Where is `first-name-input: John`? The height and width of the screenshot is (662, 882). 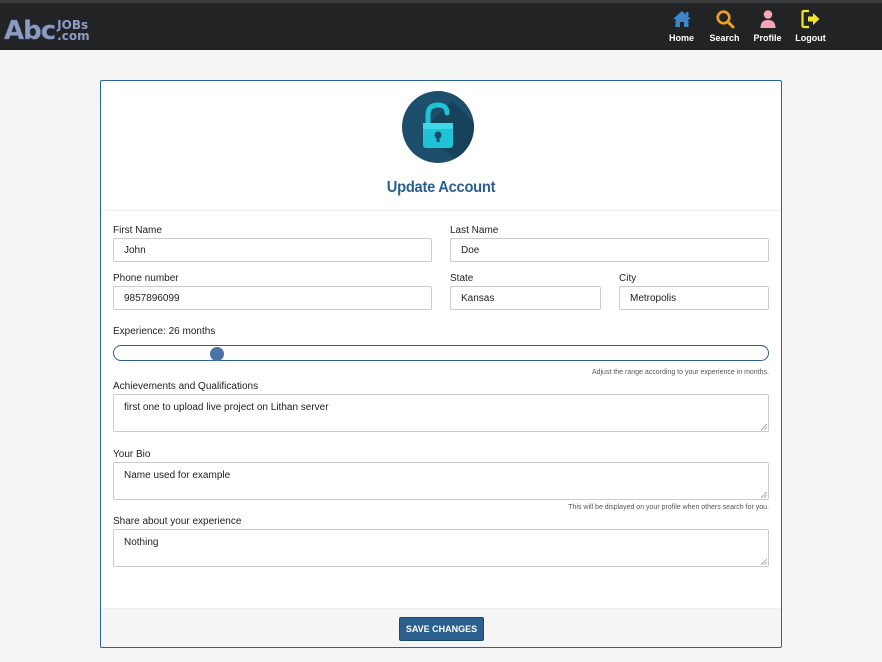 first-name-input: John is located at coordinates (272, 250).